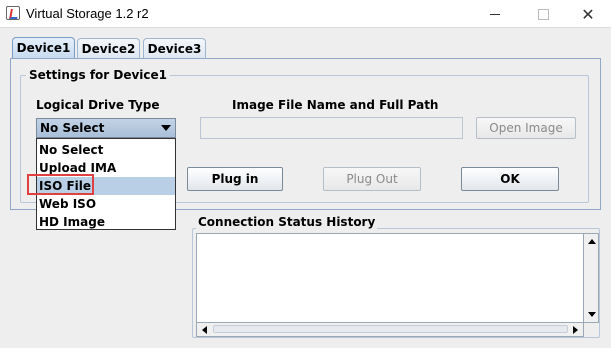  I want to click on scroll-right-icon, so click(575, 330).